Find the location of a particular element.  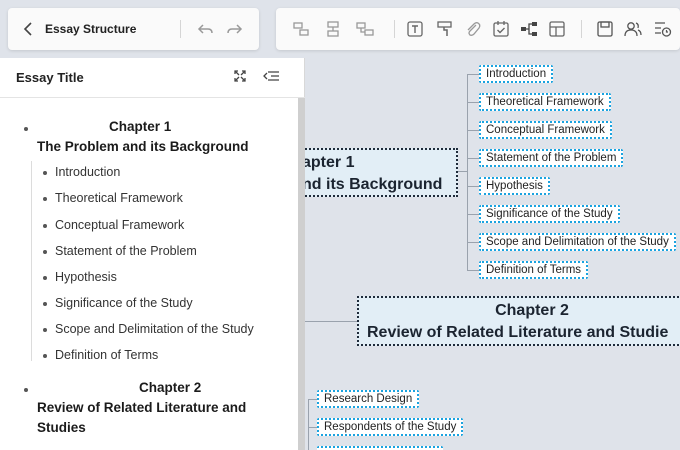

outline-item: Conceptual Framework is located at coordinates (119, 225).